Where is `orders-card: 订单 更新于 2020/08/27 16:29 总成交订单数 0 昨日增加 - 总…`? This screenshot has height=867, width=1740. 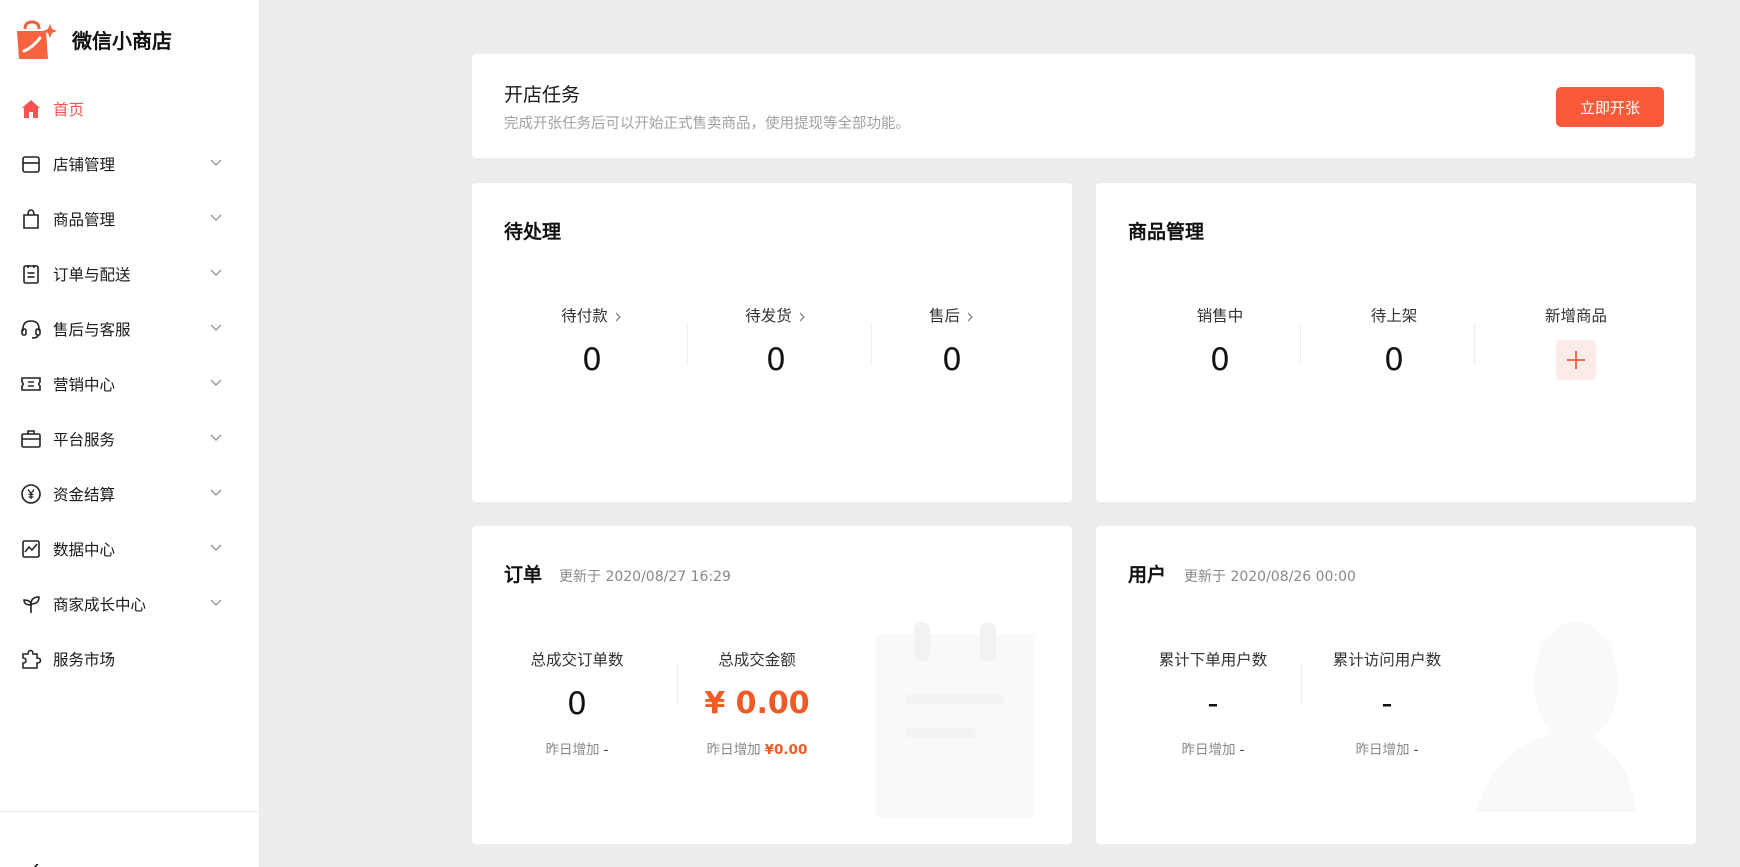
orders-card: 订单 更新于 2020/08/27 16:29 总成交订单数 0 昨日增加 - 总… is located at coordinates (772, 685).